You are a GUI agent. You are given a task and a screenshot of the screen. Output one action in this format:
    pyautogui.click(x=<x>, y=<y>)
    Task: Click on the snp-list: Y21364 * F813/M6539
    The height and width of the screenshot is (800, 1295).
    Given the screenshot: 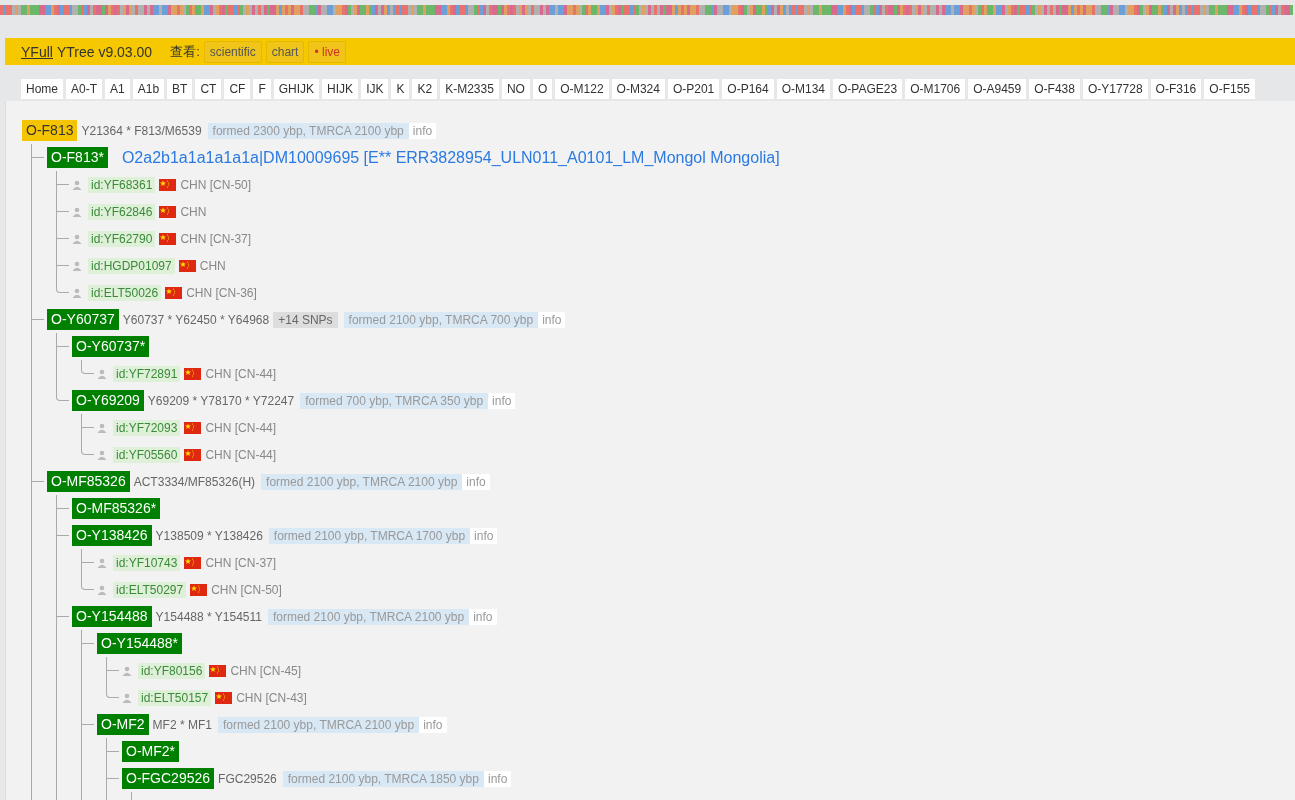 What is the action you would take?
    pyautogui.click(x=141, y=130)
    